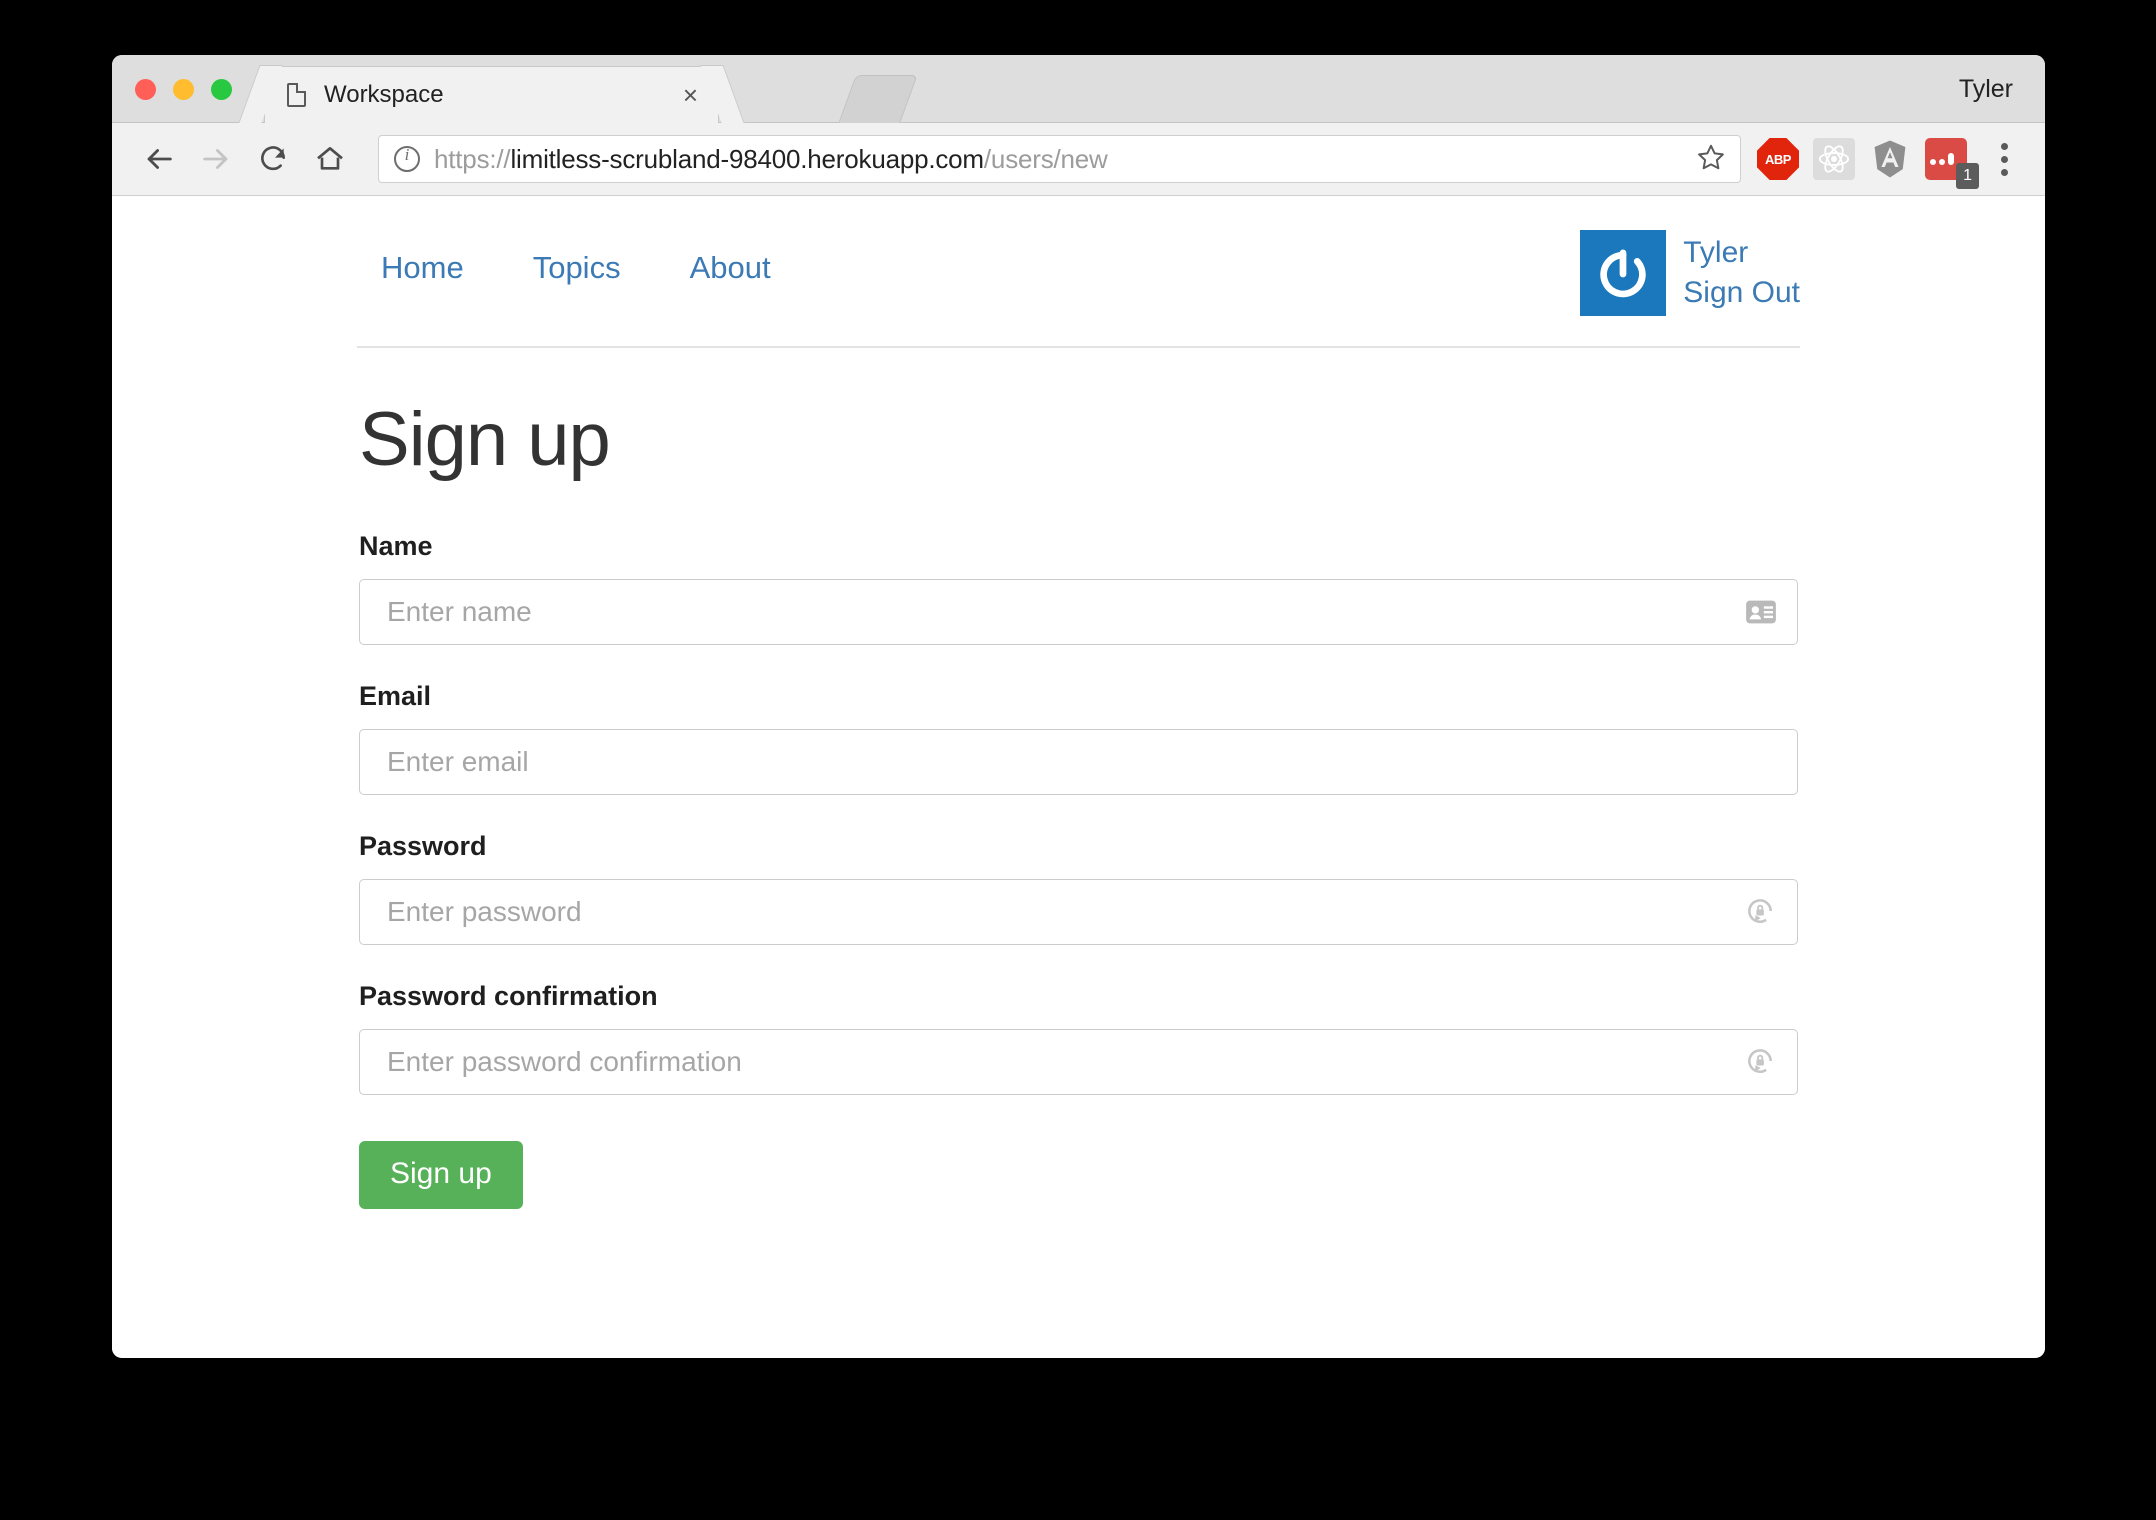 The image size is (2156, 1520). I want to click on account-area: Tyler Sign Out, so click(1690, 273).